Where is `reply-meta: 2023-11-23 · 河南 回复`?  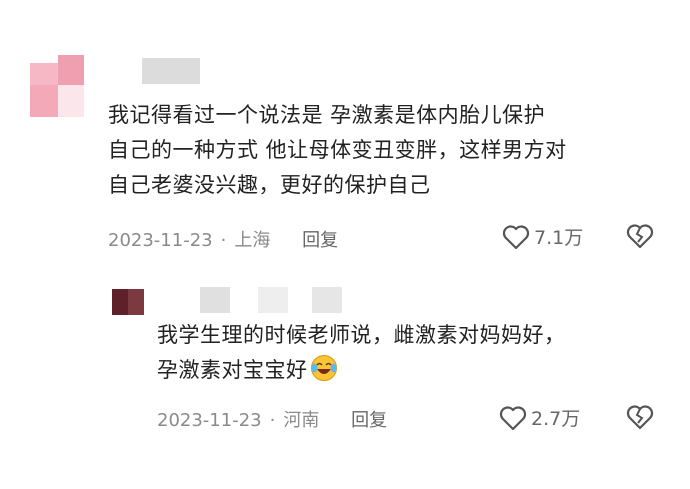
reply-meta: 2023-11-23 · 河南 回复 is located at coordinates (272, 420).